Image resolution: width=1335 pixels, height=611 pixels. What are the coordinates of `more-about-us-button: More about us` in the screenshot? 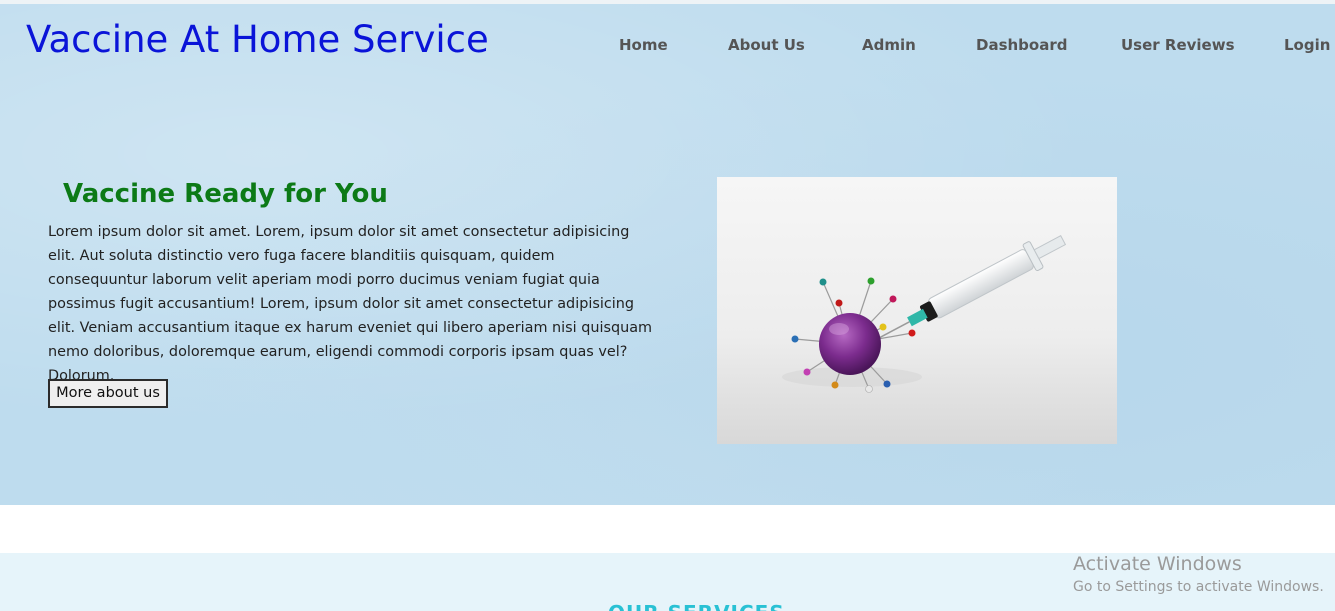 It's located at (108, 393).